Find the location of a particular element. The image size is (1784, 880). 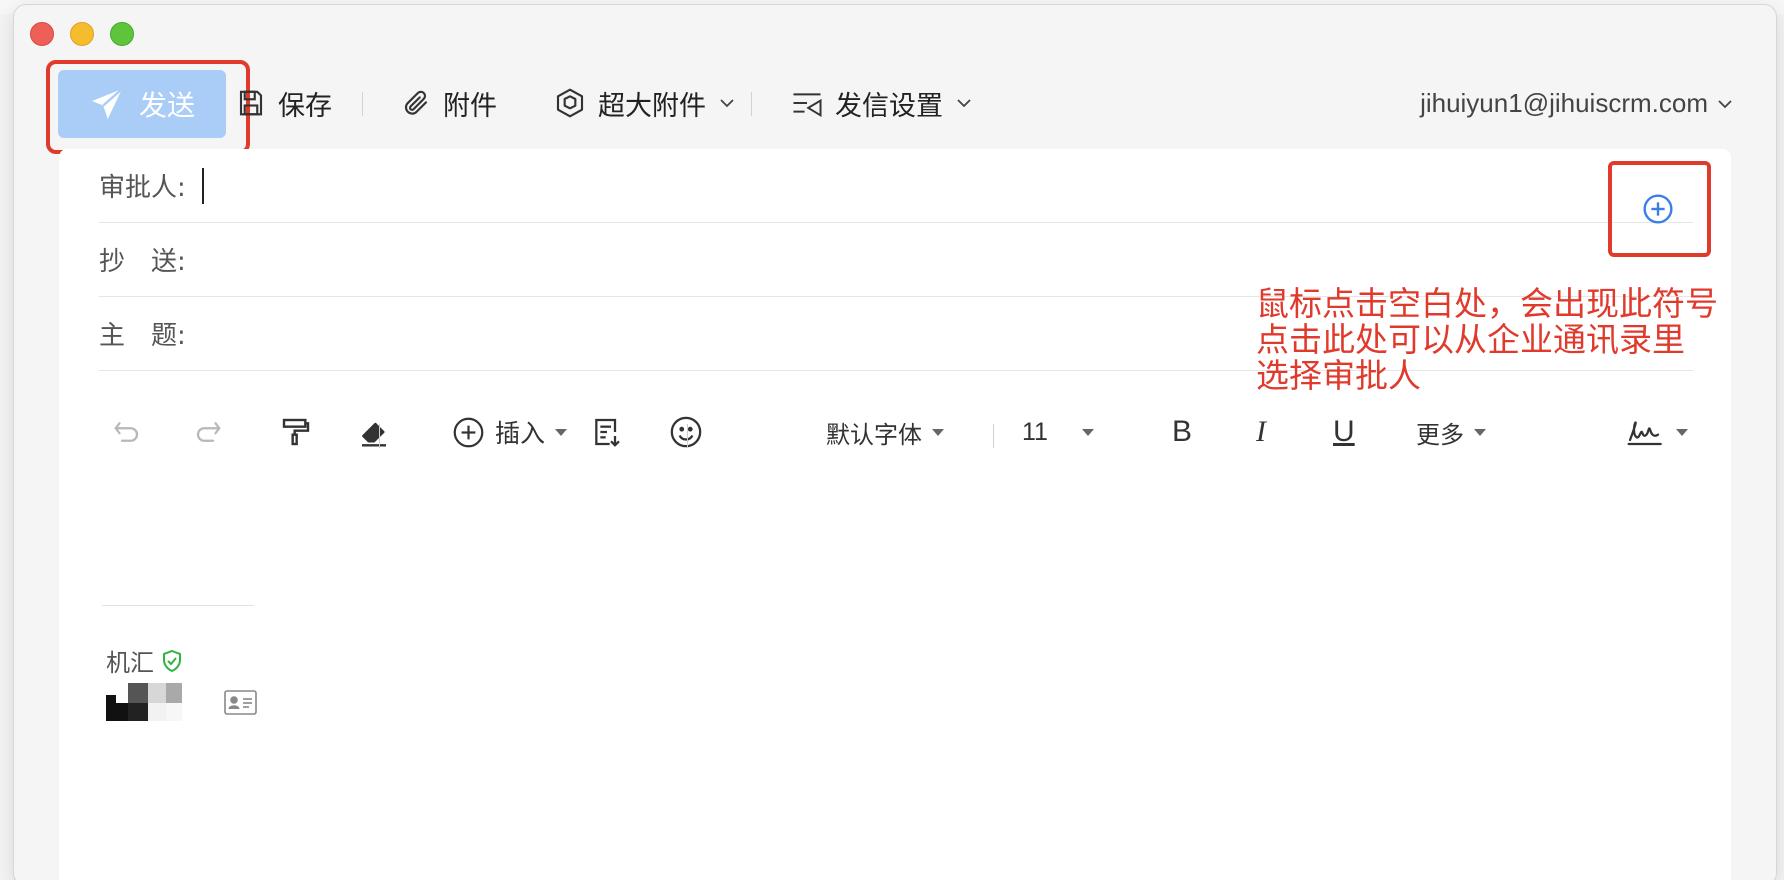

bold-button: B is located at coordinates (1182, 432).